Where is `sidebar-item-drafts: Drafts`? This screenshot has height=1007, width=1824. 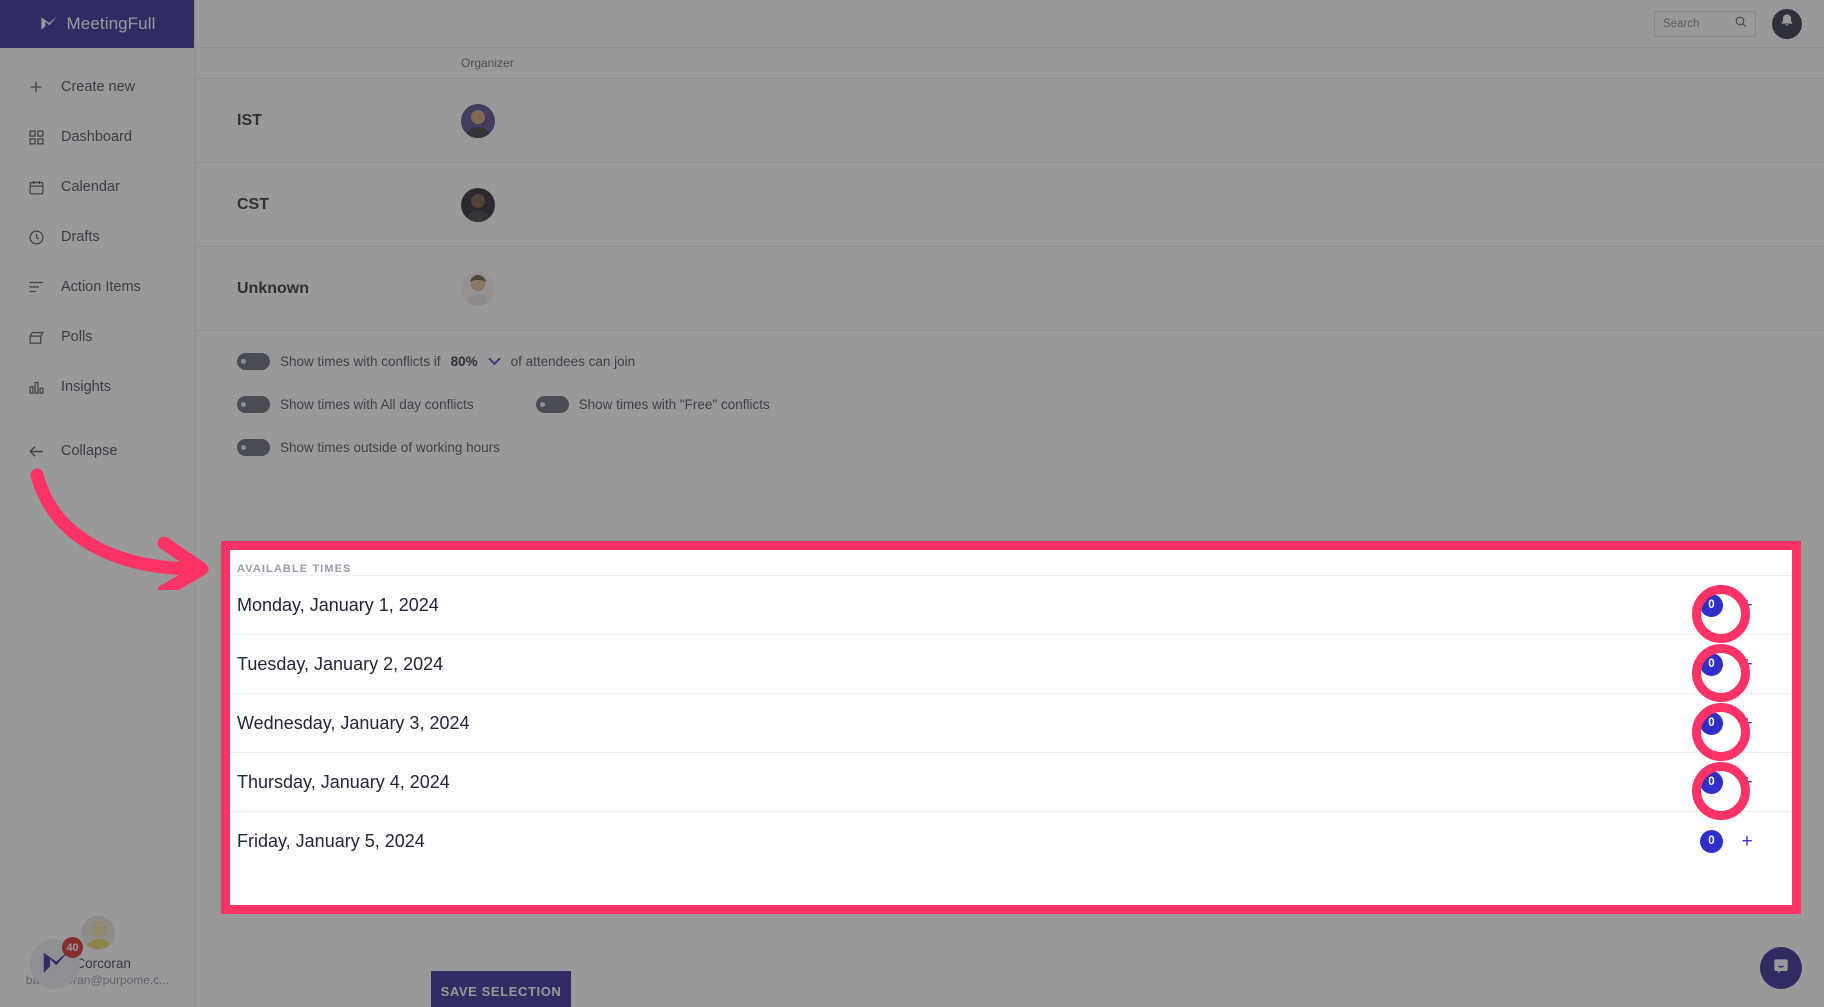
sidebar-item-drafts: Drafts is located at coordinates (97, 237).